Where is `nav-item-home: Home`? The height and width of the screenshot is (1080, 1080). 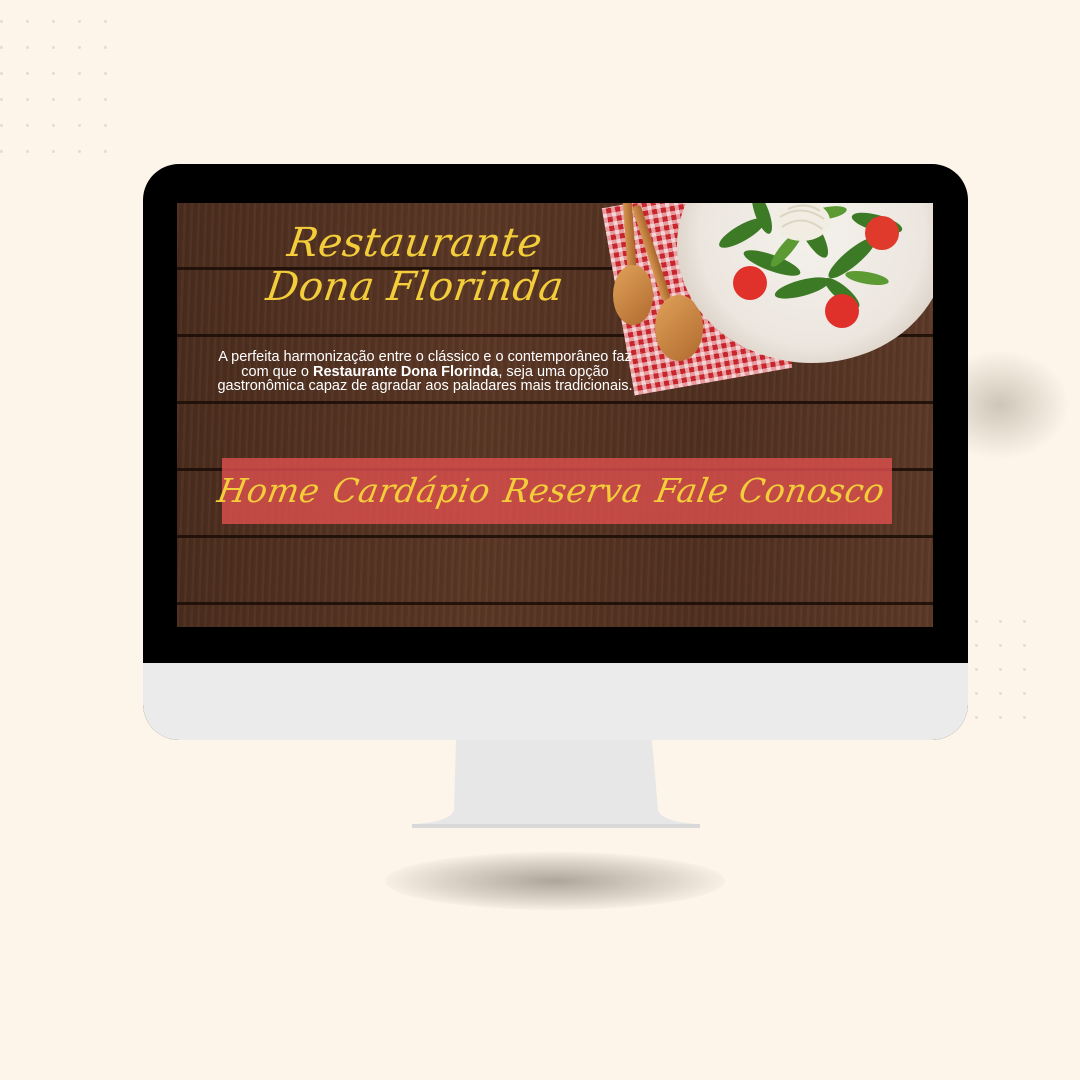 nav-item-home: Home is located at coordinates (268, 491).